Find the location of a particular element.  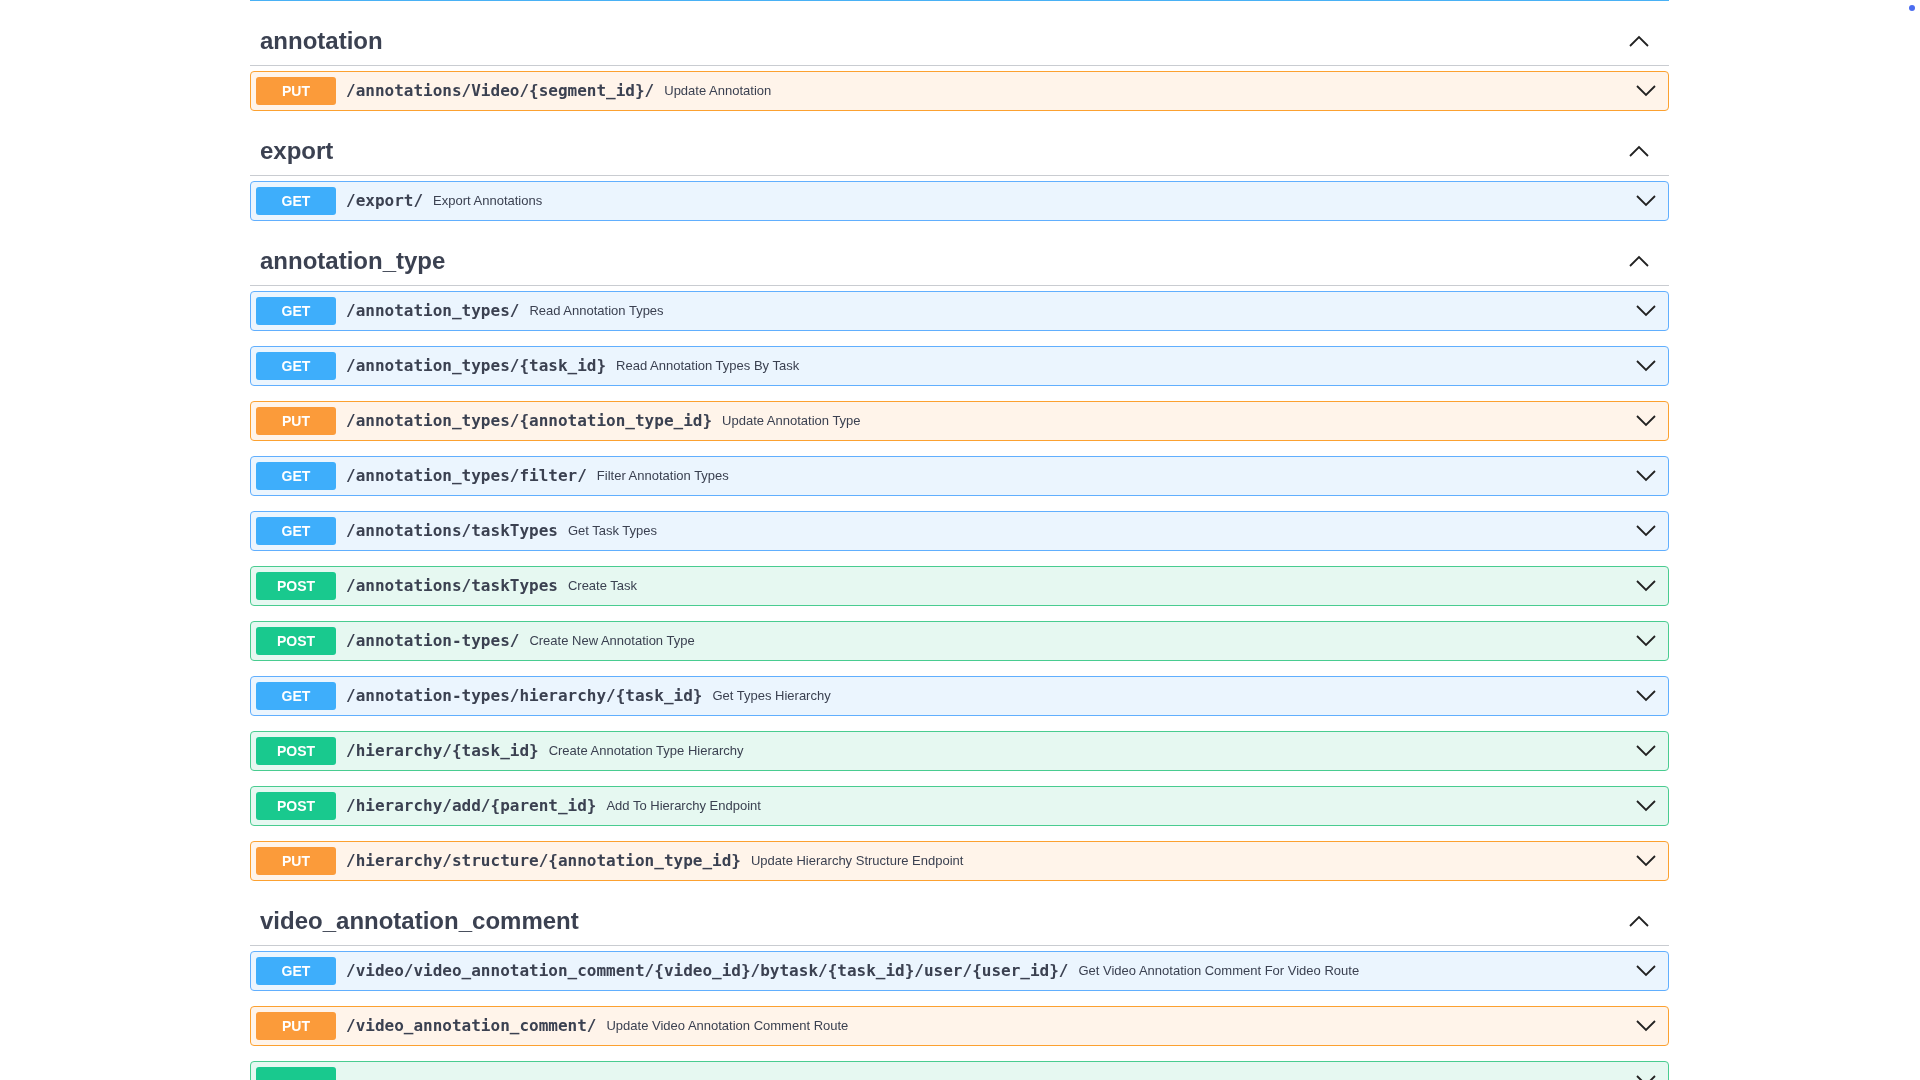

endpoint-path: /annotation_types/{annotation_type_id} is located at coordinates (529, 421).